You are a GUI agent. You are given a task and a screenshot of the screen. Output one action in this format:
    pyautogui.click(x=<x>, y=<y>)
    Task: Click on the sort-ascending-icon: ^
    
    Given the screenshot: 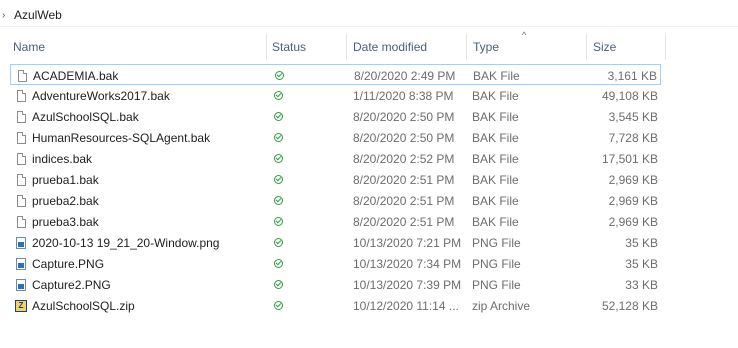 What is the action you would take?
    pyautogui.click(x=524, y=35)
    